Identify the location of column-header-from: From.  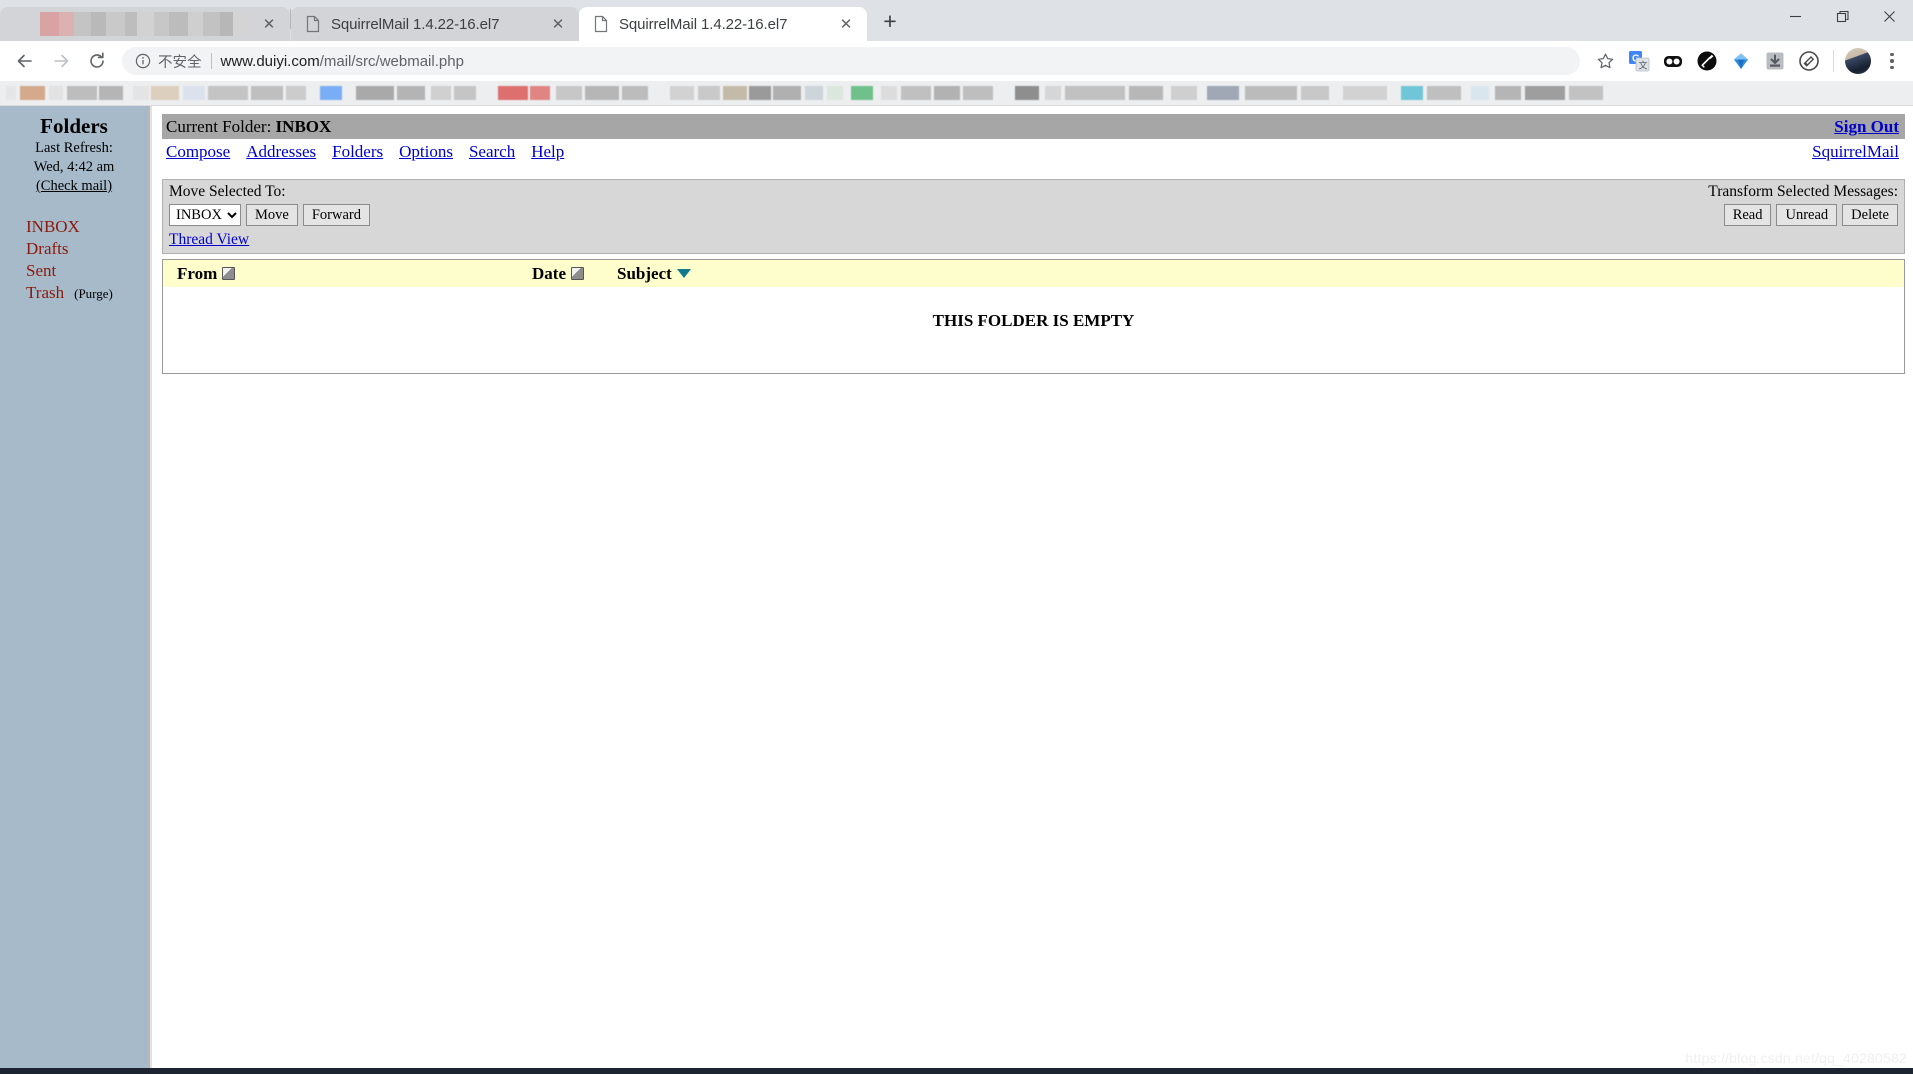
(354, 274).